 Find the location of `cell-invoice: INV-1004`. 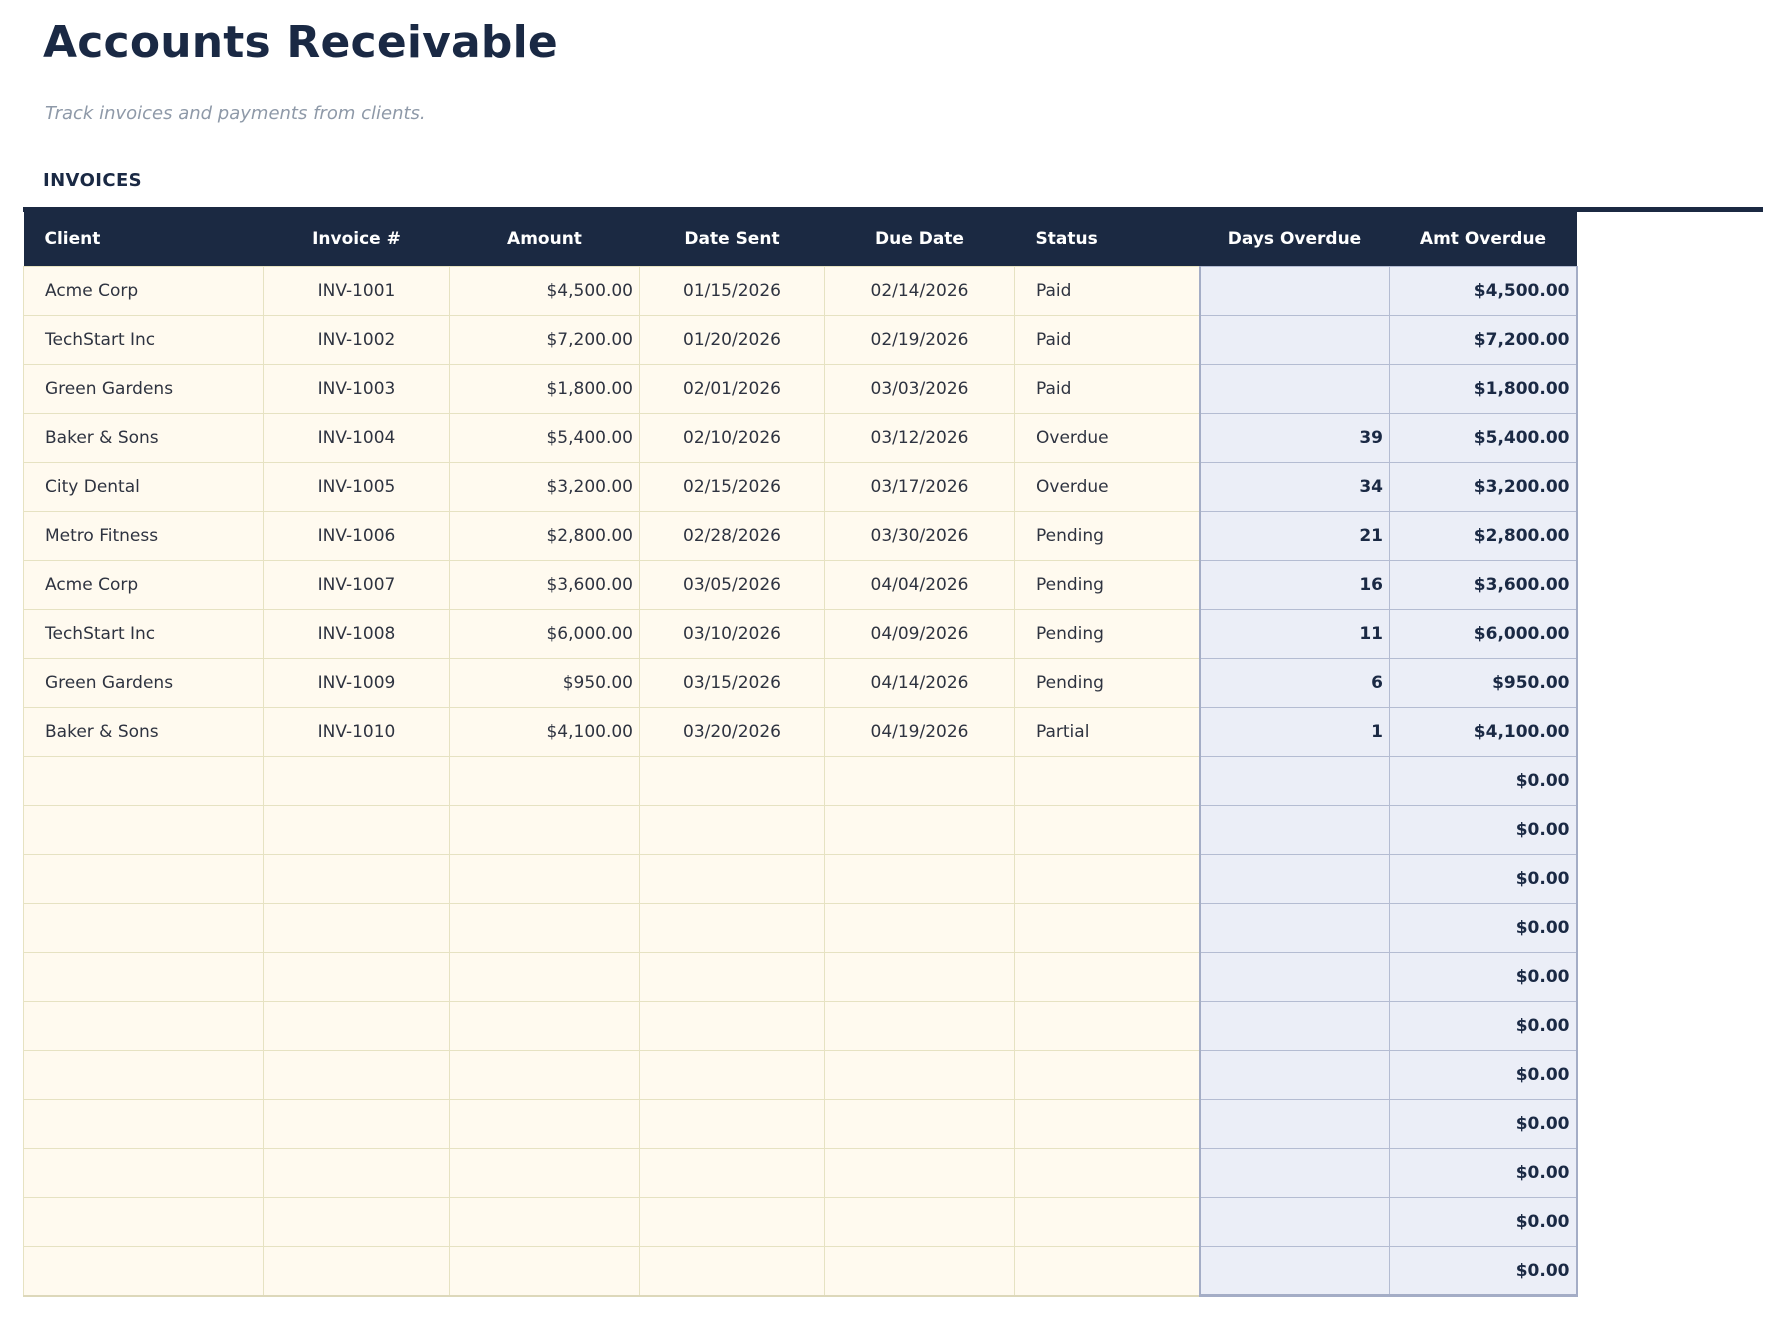

cell-invoice: INV-1004 is located at coordinates (356, 438).